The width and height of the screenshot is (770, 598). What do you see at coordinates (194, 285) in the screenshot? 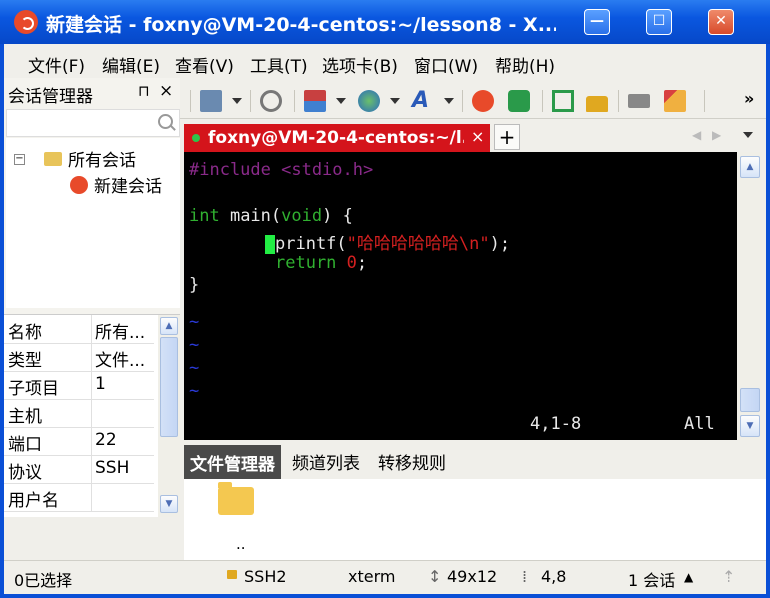
I see `code-close-brace: }` at bounding box center [194, 285].